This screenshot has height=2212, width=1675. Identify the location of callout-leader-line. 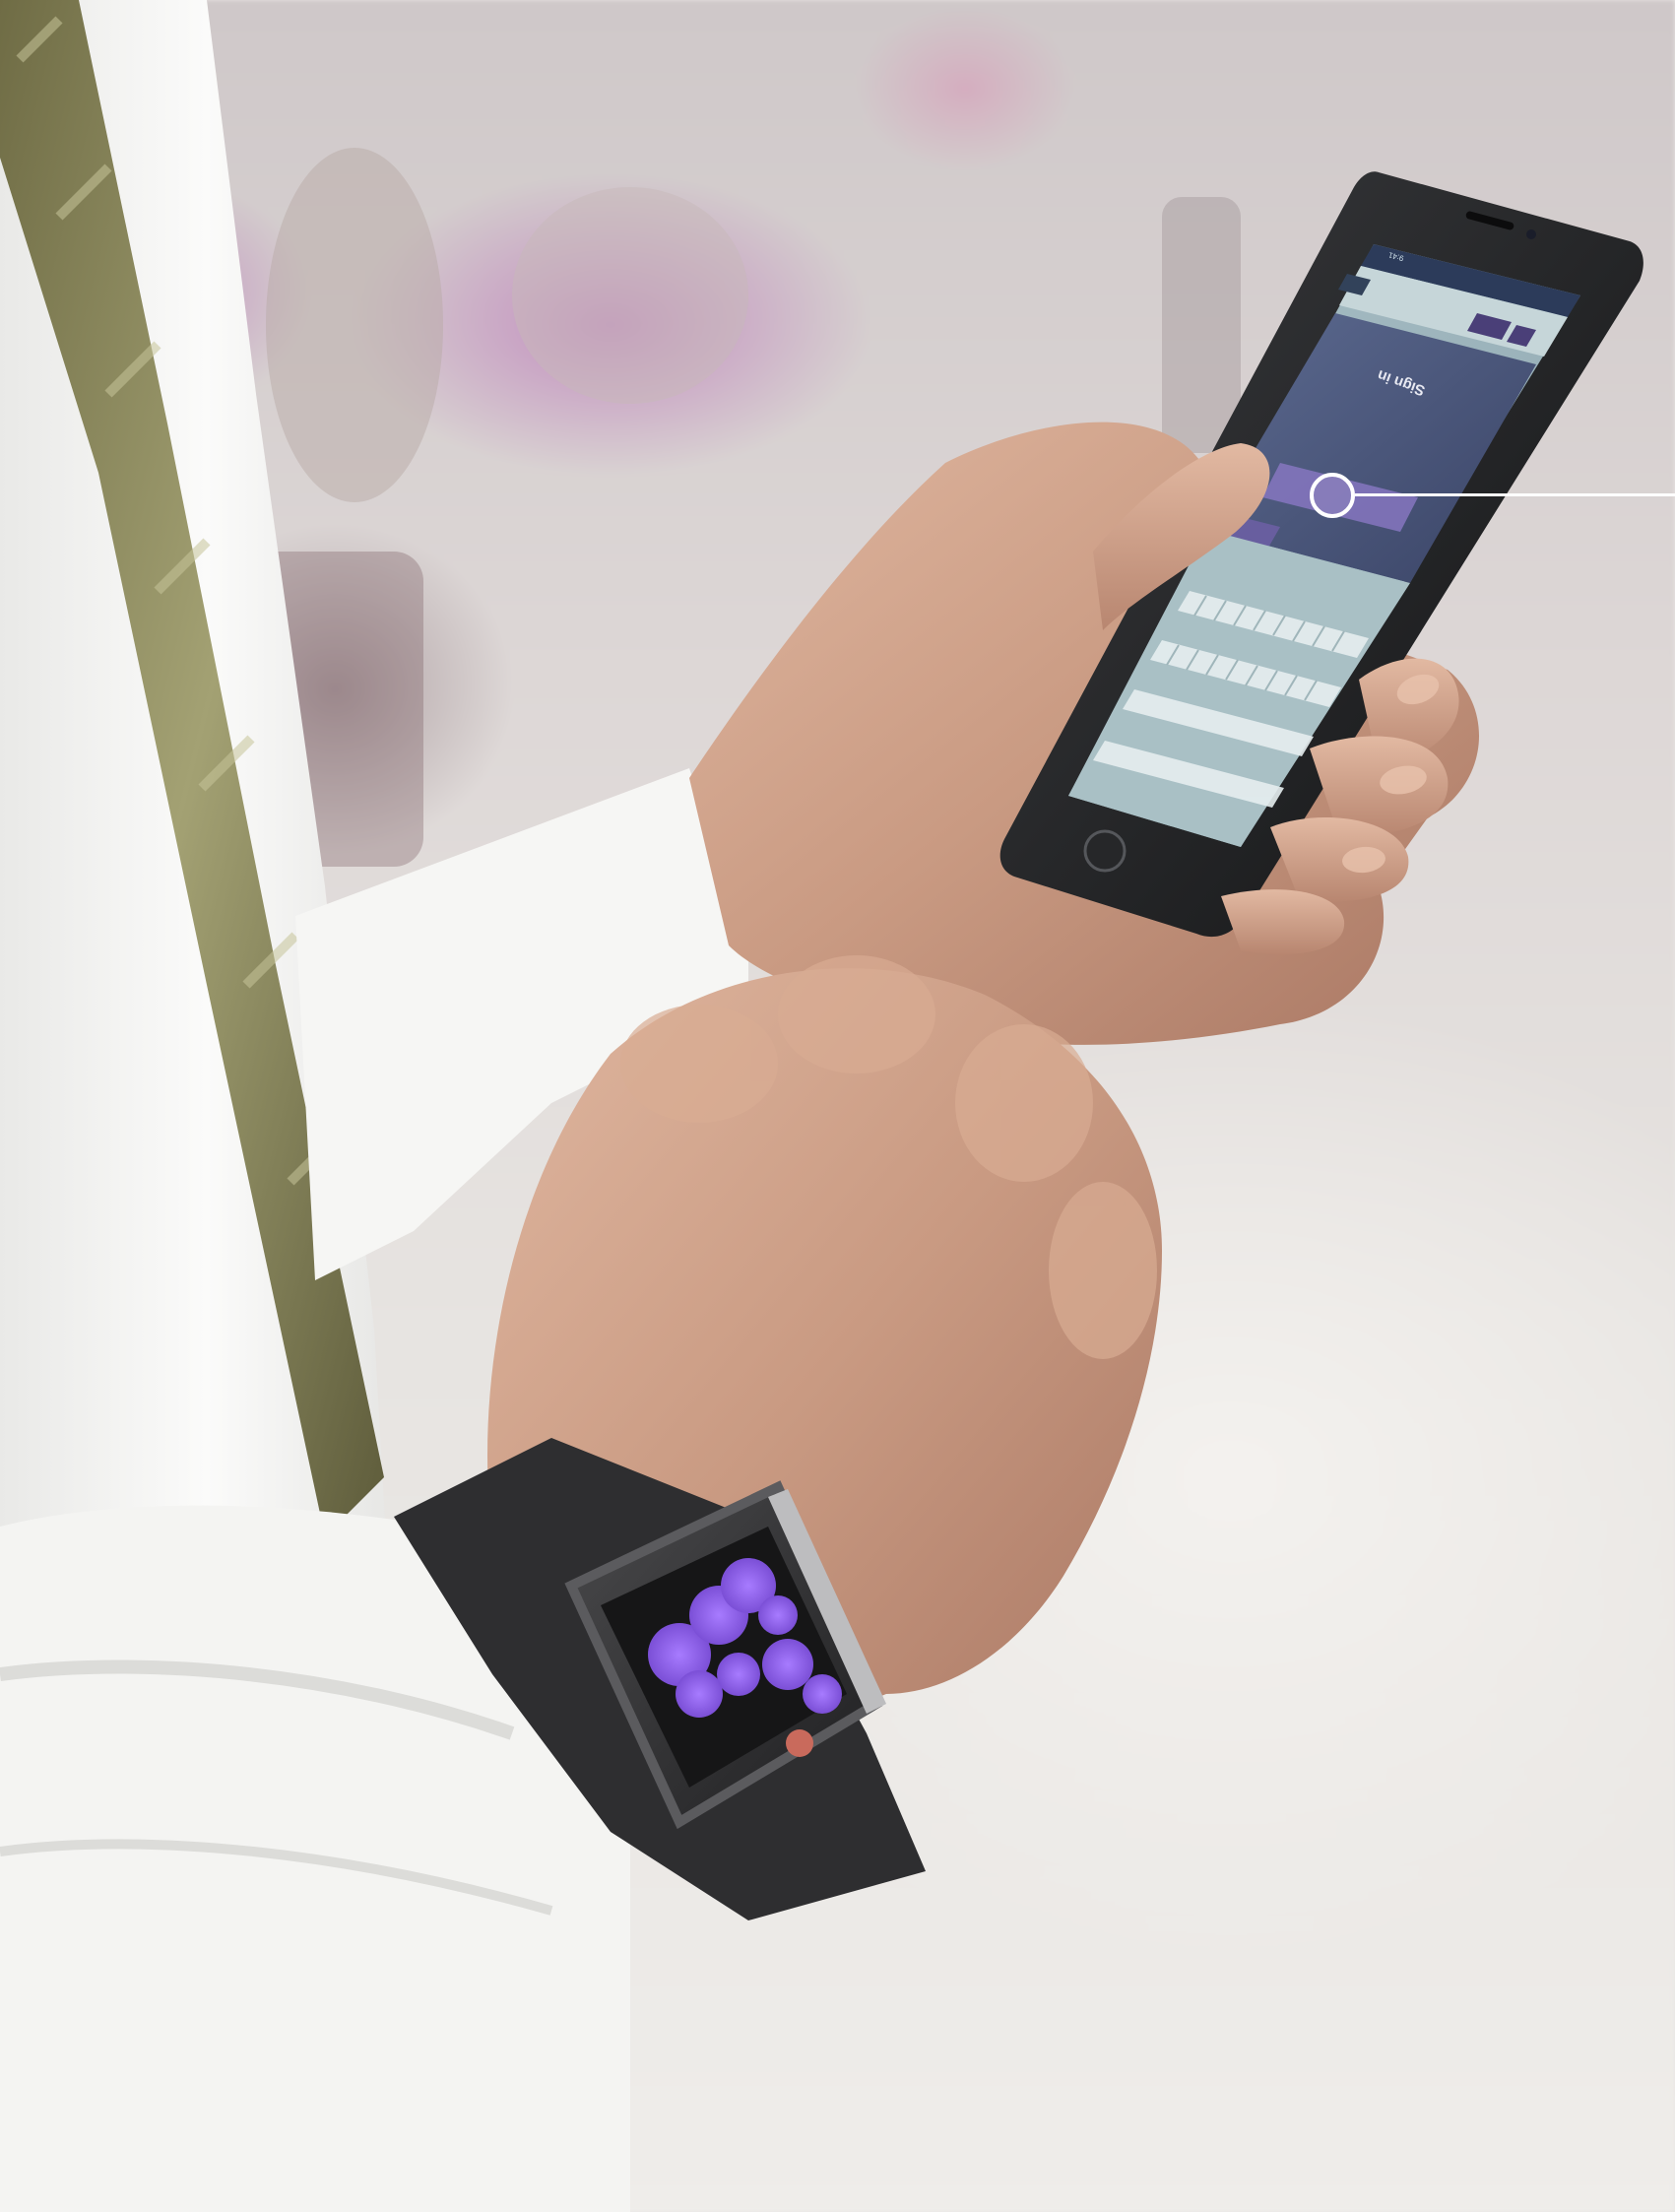
(1515, 494).